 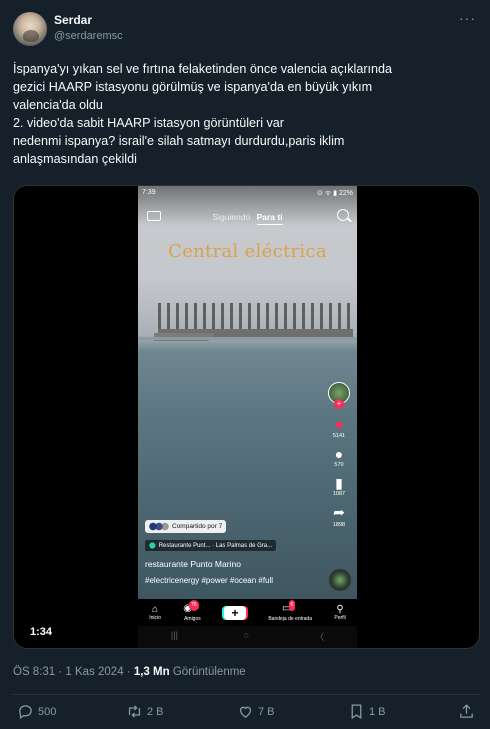 I want to click on reply-icon, so click(x=25, y=712).